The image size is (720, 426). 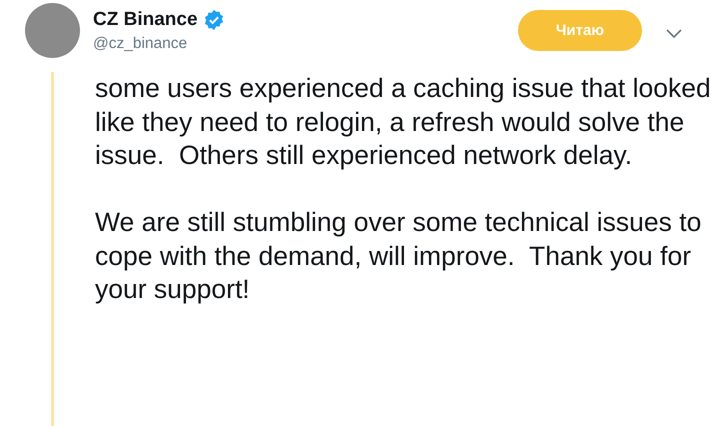 I want to click on chevron-down-icon, so click(x=674, y=34).